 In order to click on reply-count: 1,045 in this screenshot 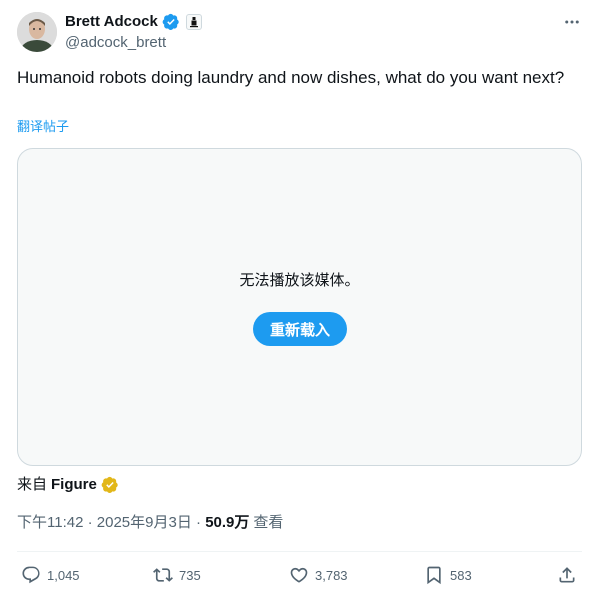, I will do `click(63, 575)`.